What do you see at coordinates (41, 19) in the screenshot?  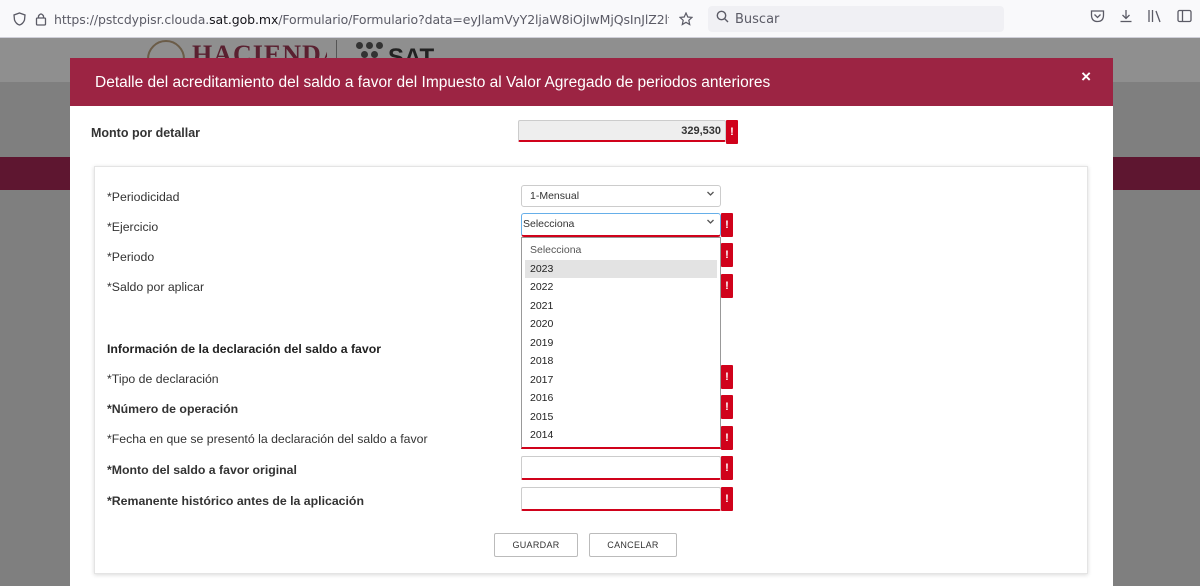 I see `lock-icon` at bounding box center [41, 19].